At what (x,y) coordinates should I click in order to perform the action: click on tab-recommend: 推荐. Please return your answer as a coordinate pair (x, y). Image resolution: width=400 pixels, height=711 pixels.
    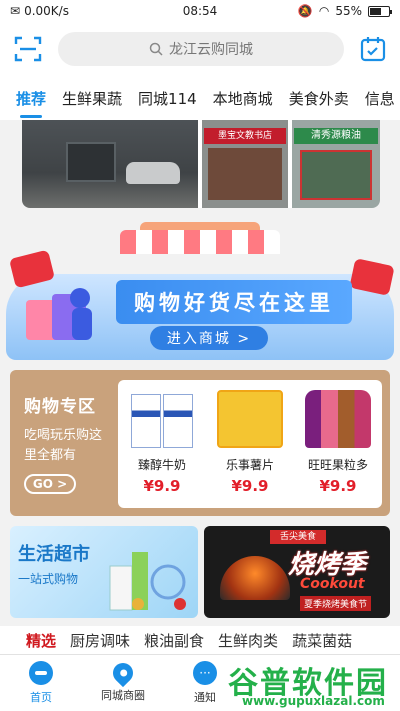
    Looking at the image, I should click on (31, 103).